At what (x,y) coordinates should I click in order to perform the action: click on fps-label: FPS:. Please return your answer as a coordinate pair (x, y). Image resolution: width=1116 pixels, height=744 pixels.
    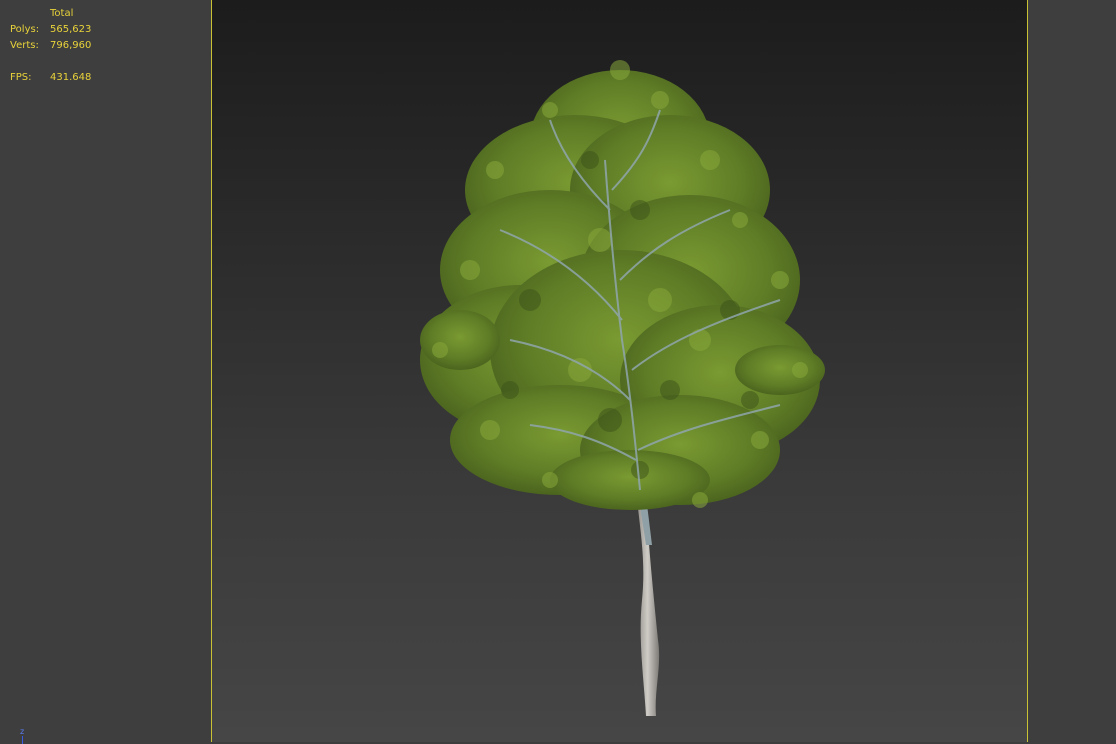
    Looking at the image, I should click on (21, 77).